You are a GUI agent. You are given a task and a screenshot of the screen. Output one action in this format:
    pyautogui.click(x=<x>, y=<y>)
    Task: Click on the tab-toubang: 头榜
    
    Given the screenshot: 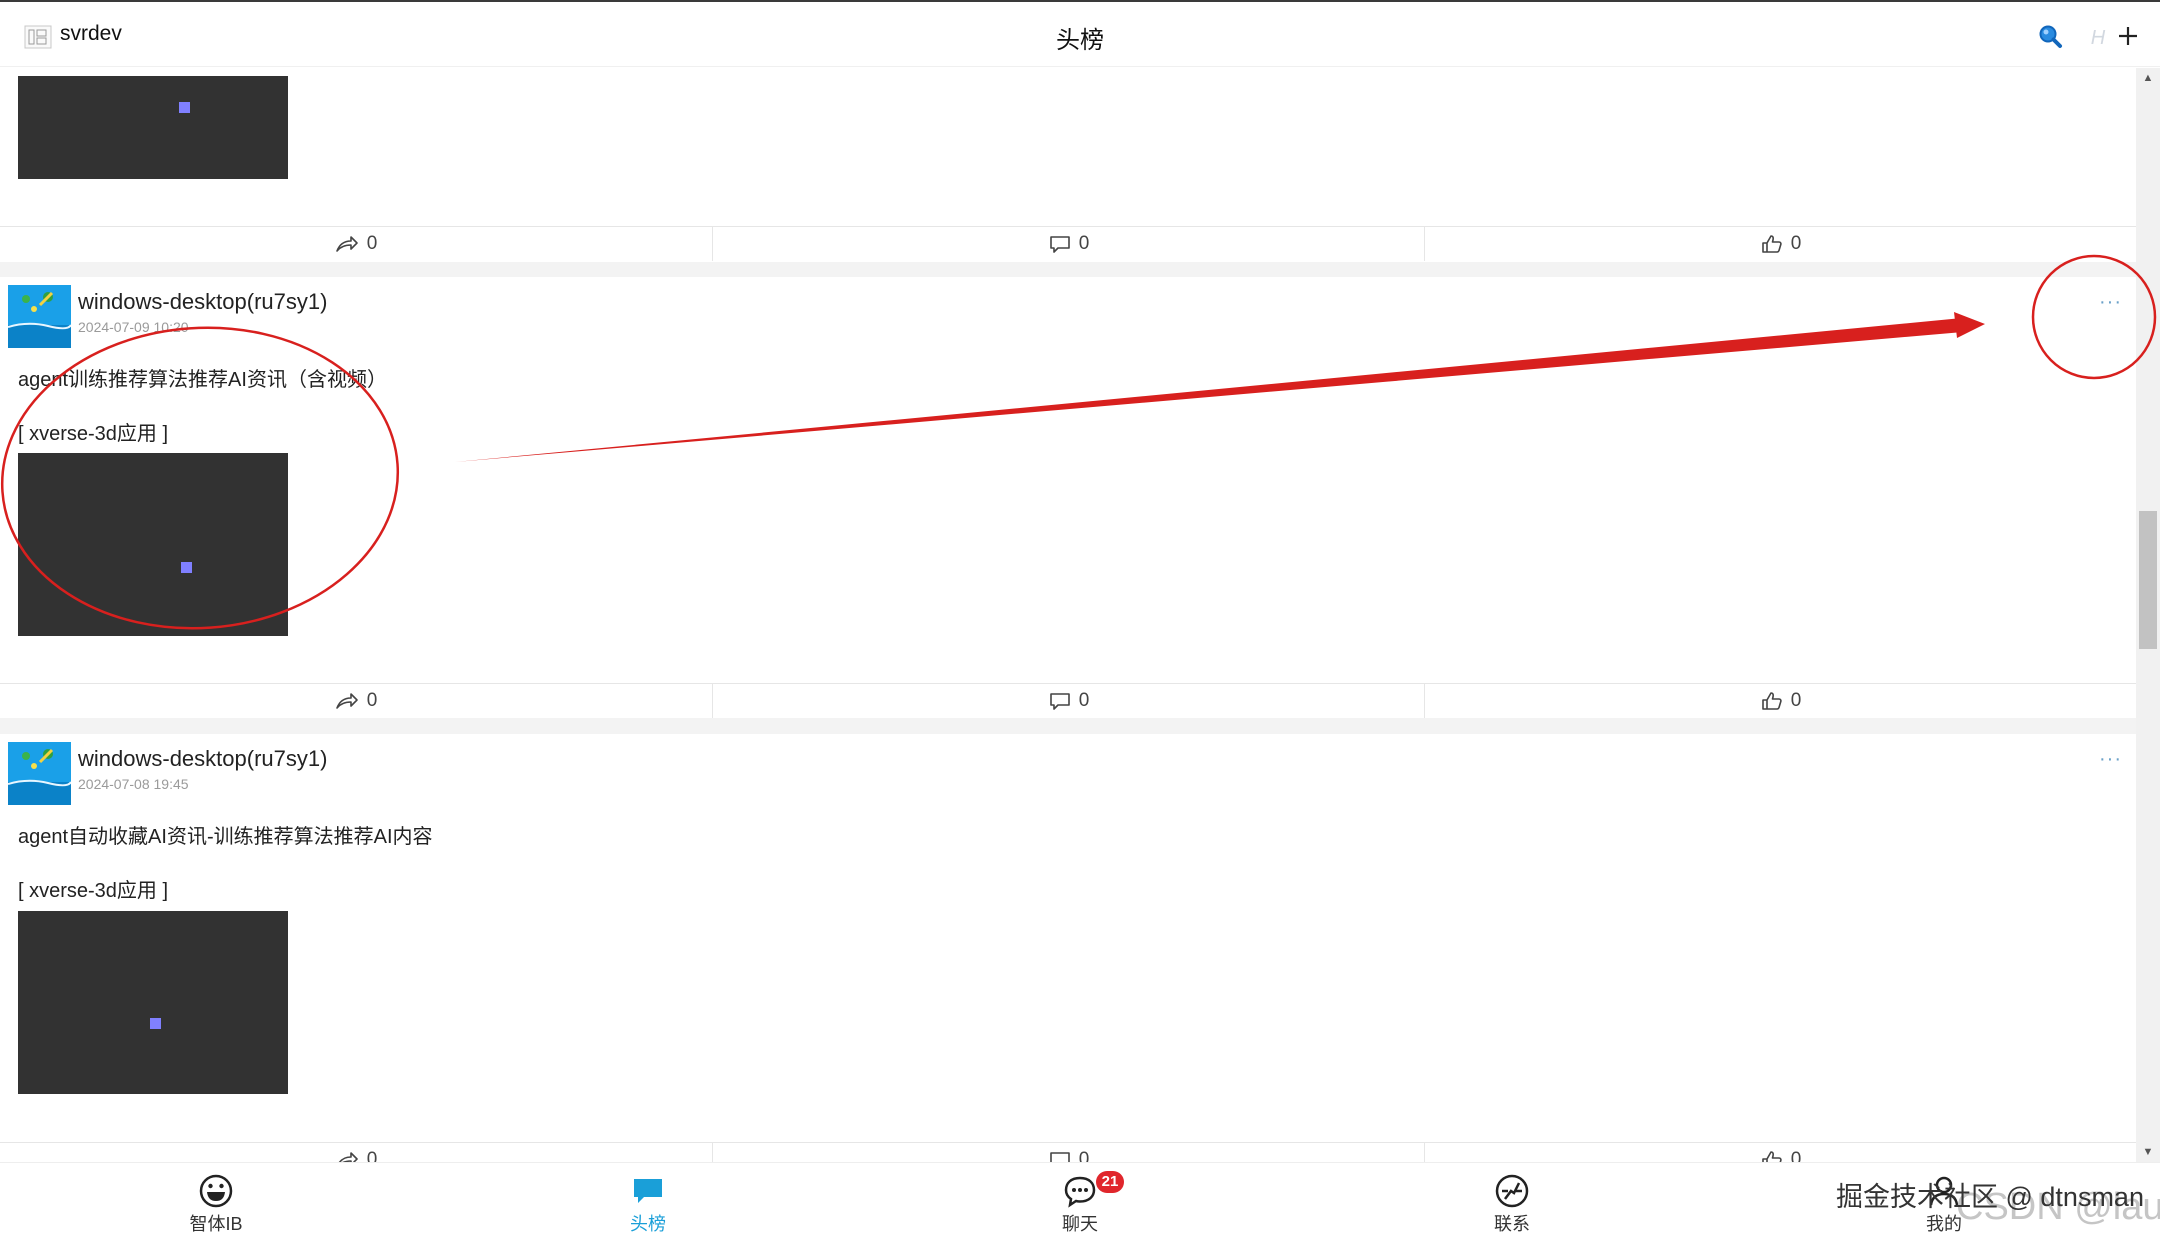 What is the action you would take?
    pyautogui.click(x=648, y=1201)
    